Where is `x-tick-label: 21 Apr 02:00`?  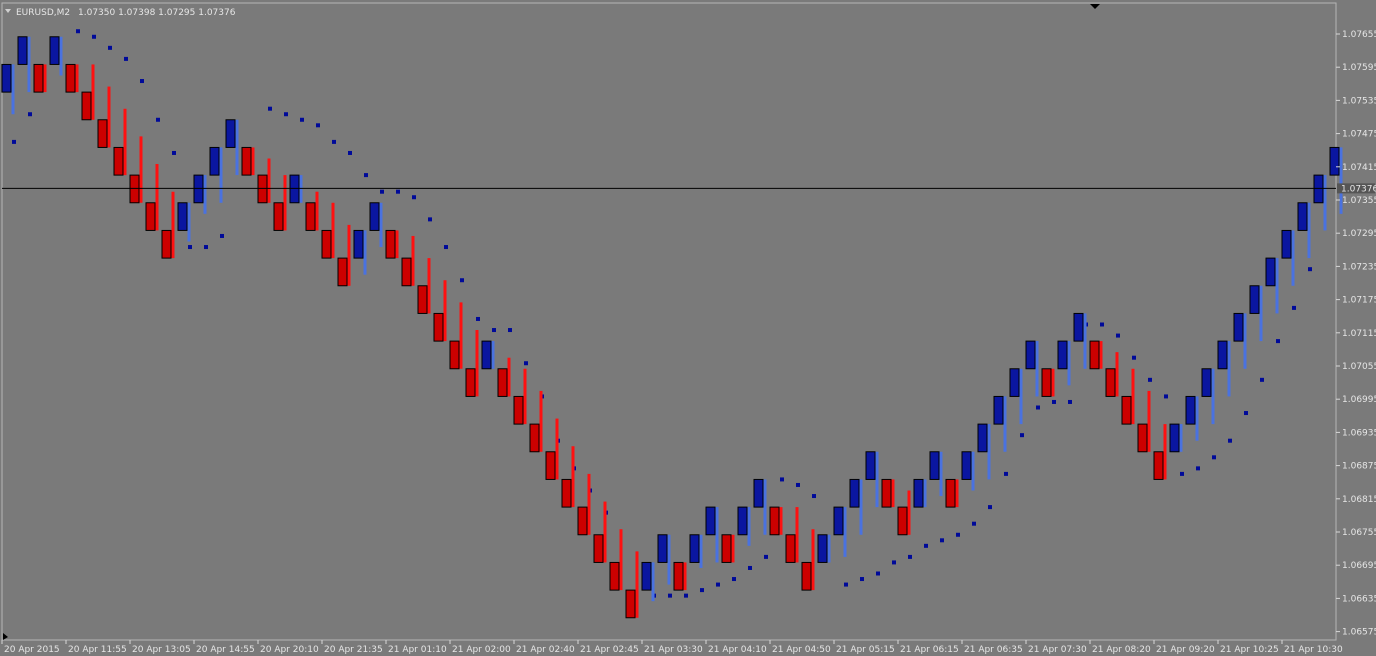
x-tick-label: 21 Apr 02:00 is located at coordinates (481, 650).